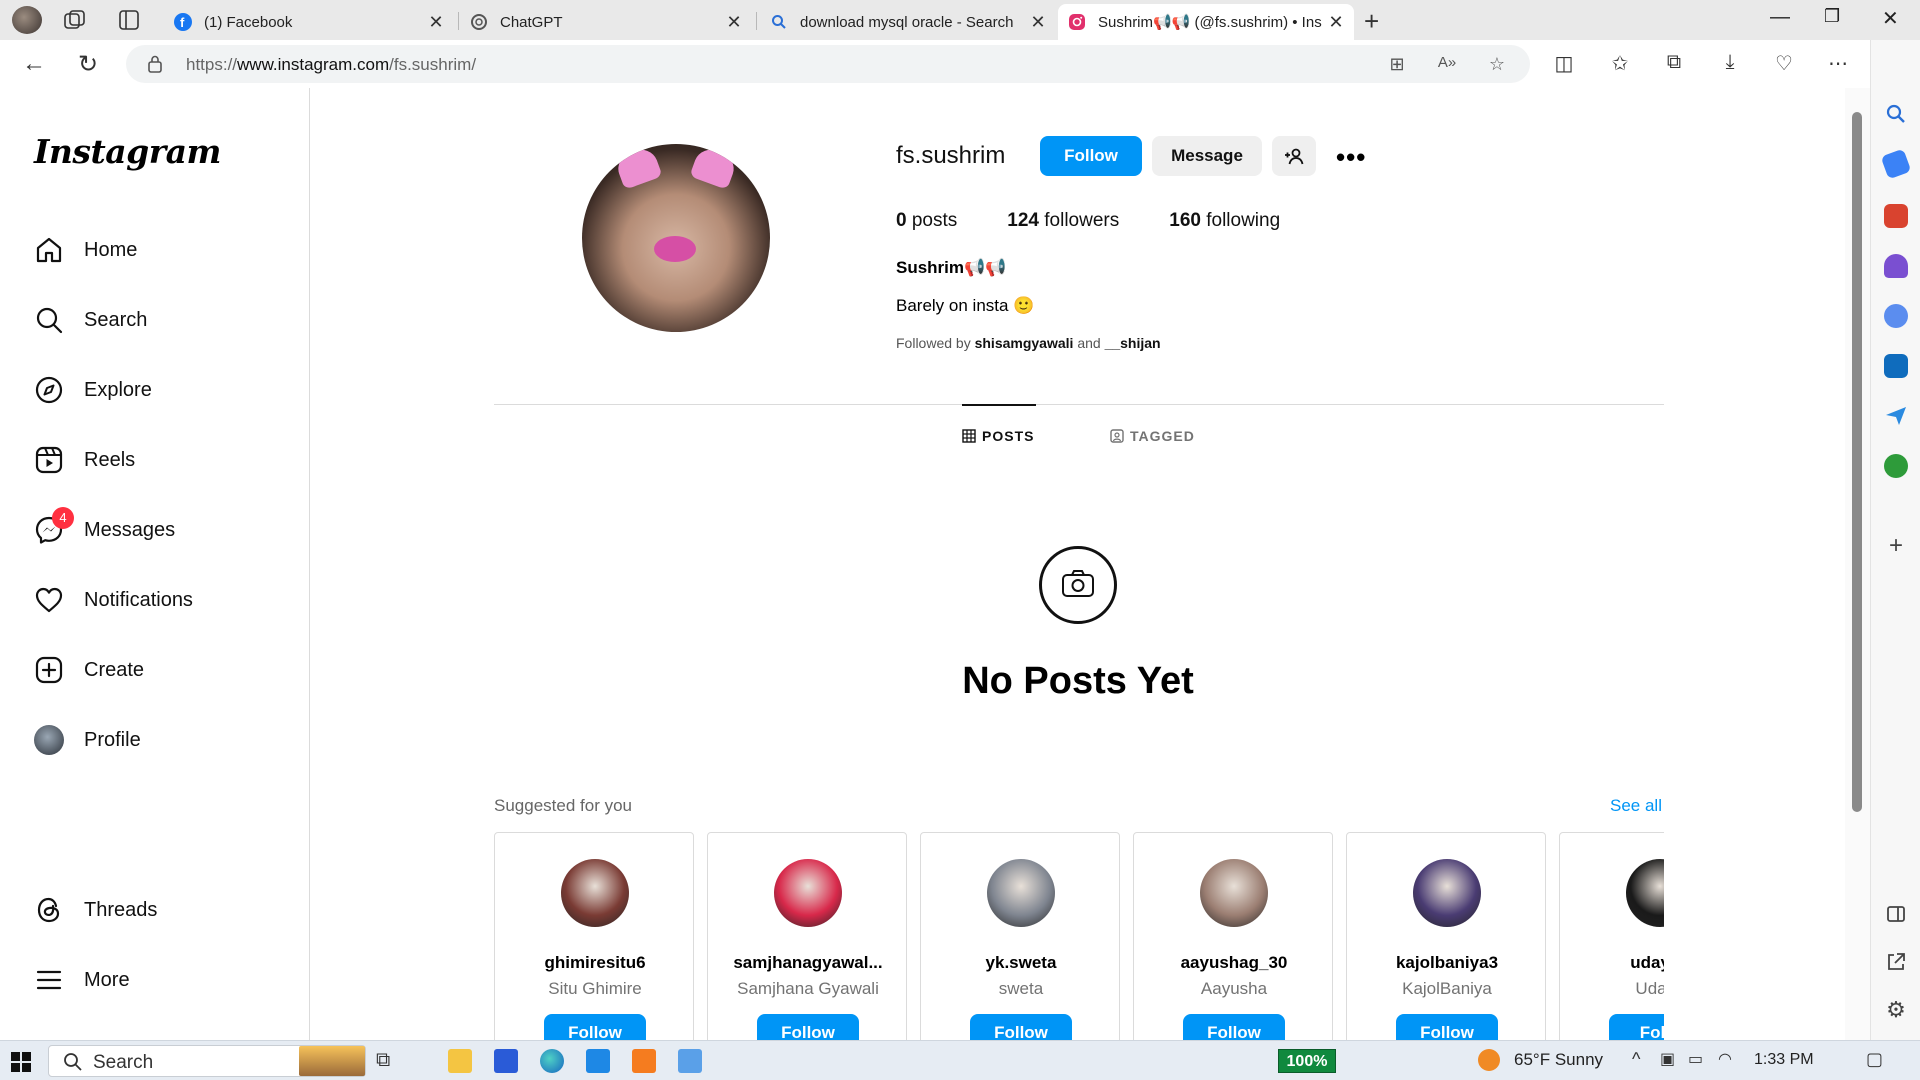  What do you see at coordinates (1636, 806) in the screenshot?
I see `see-all-link: See all` at bounding box center [1636, 806].